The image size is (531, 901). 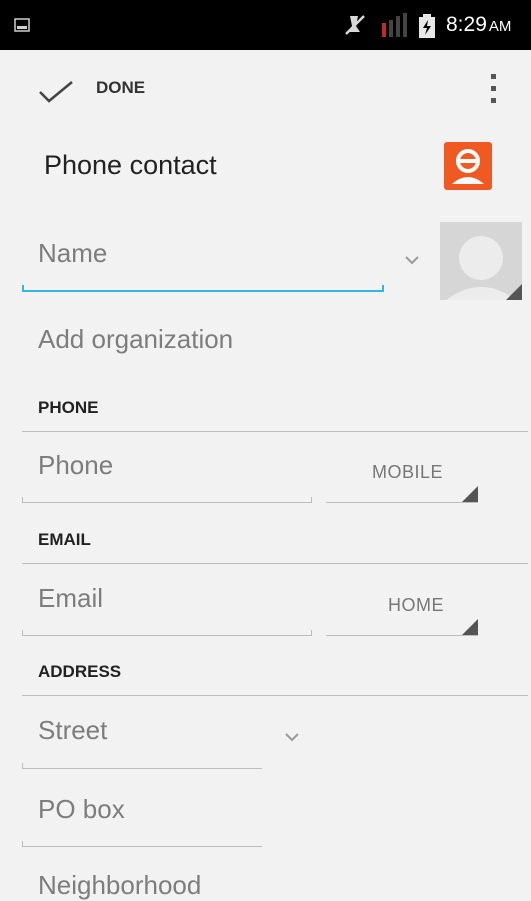 I want to click on address-section-header: ADDRESS, so click(x=80, y=671).